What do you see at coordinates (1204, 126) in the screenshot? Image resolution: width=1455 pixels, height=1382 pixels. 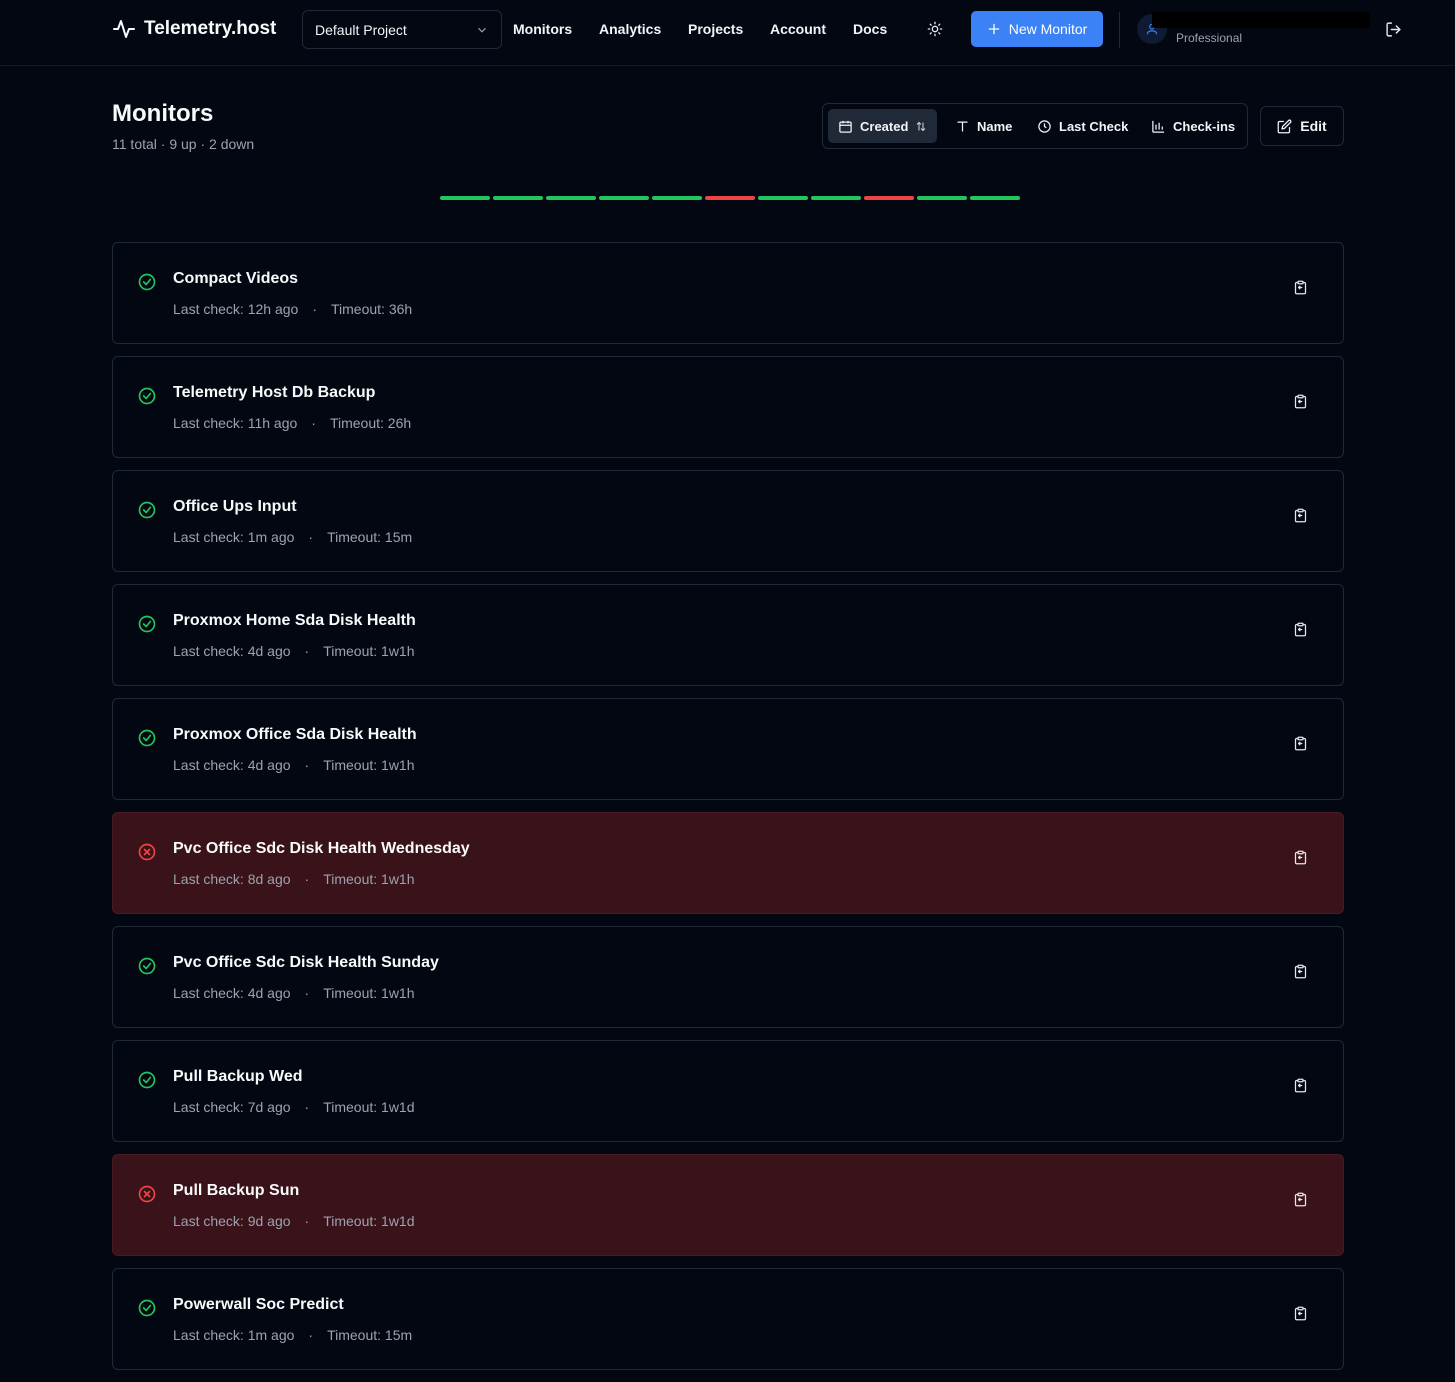 I see `sort-check-ins-label: Check-ins` at bounding box center [1204, 126].